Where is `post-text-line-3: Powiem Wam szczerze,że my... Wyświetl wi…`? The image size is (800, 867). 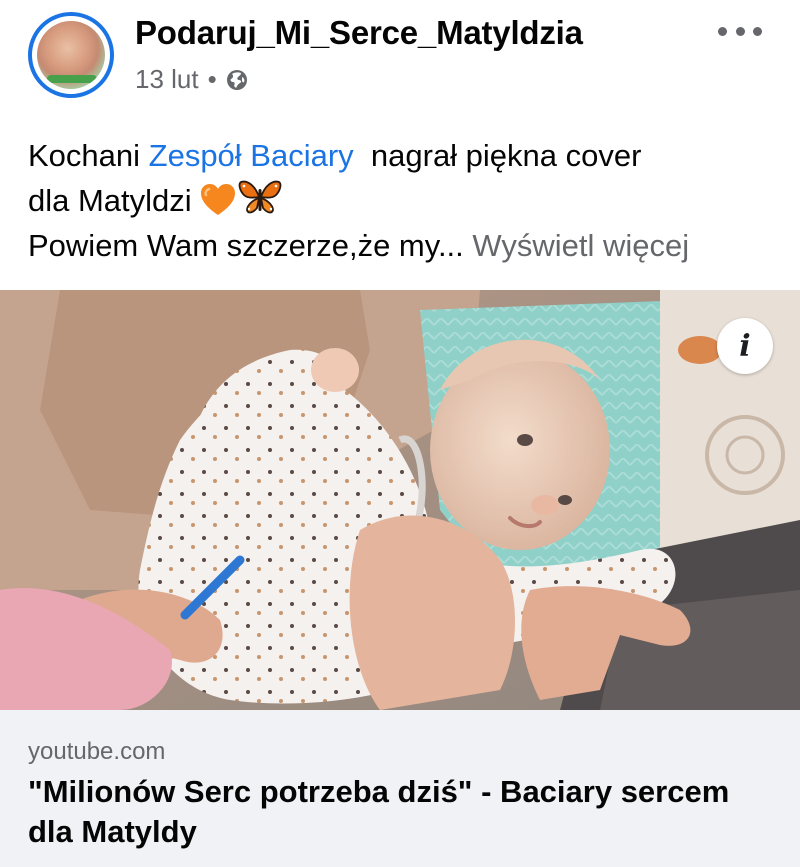 post-text-line-3: Powiem Wam szczerze,że my... Wyświetl wi… is located at coordinates (359, 245).